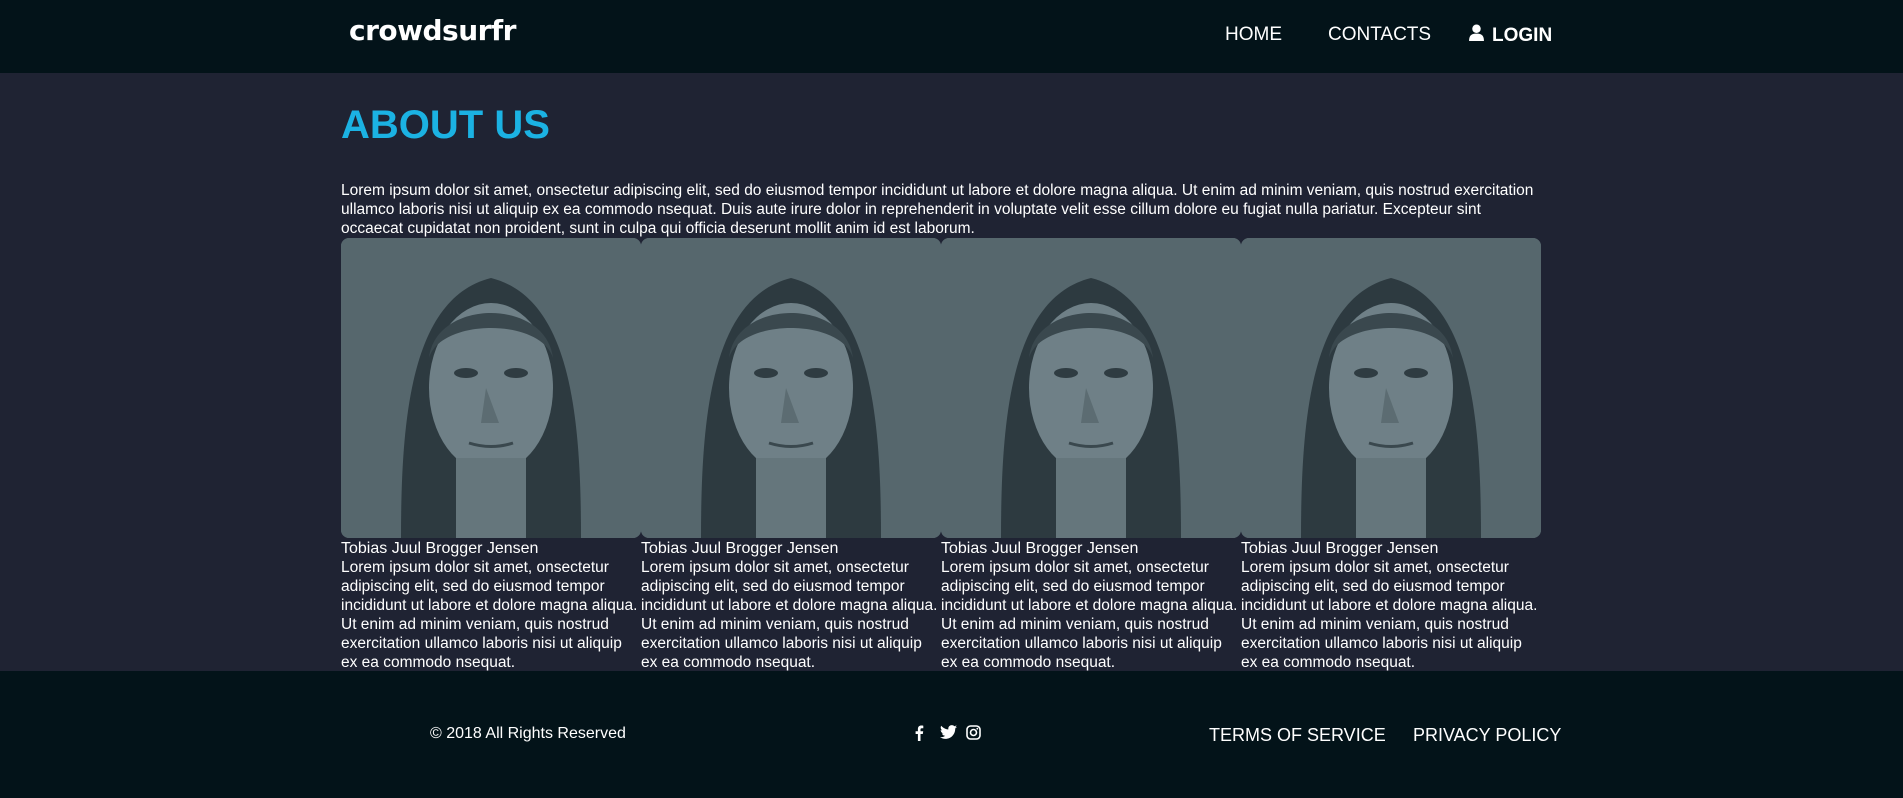 This screenshot has width=1903, height=798. I want to click on social-links, so click(948, 733).